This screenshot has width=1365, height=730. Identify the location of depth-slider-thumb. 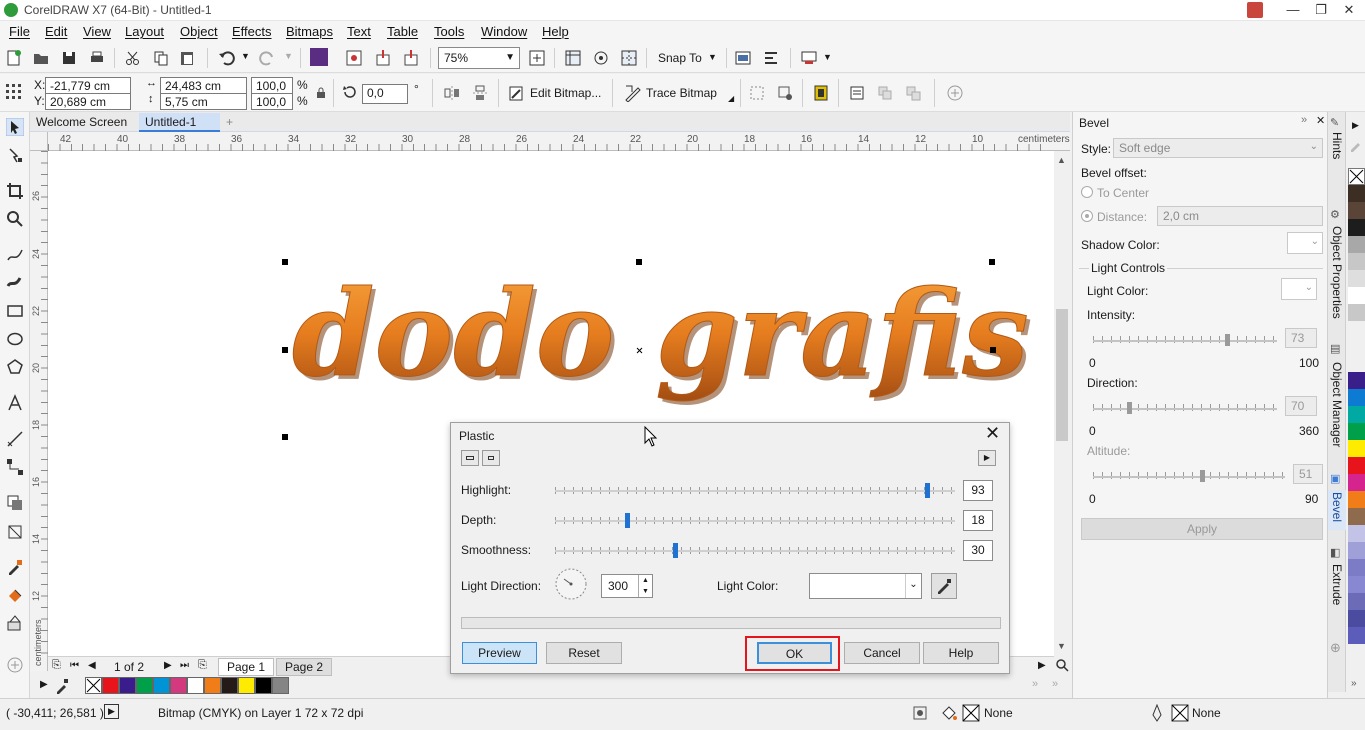
(627, 520).